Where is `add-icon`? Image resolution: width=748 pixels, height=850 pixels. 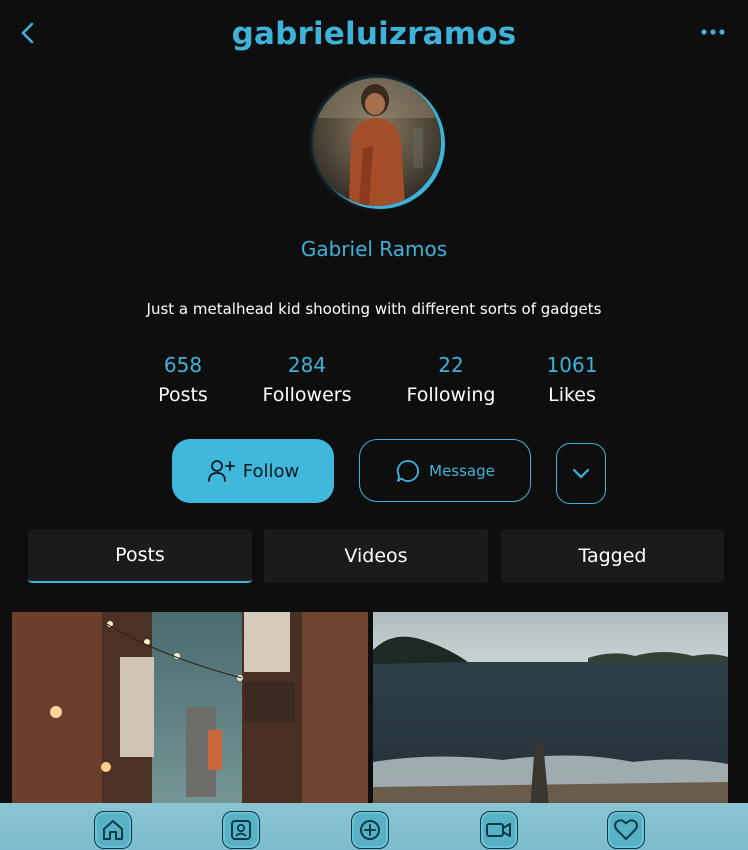 add-icon is located at coordinates (370, 830).